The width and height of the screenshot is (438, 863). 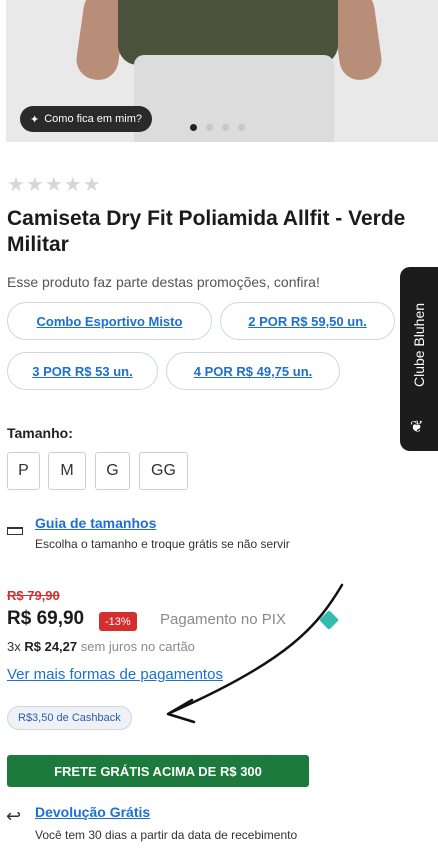 What do you see at coordinates (137, 646) in the screenshot?
I see `installment-suffix: sem juros no cartão` at bounding box center [137, 646].